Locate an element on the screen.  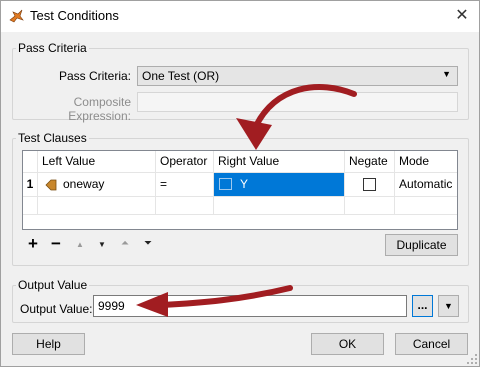
output-menu-dropdown: ▼ is located at coordinates (448, 306).